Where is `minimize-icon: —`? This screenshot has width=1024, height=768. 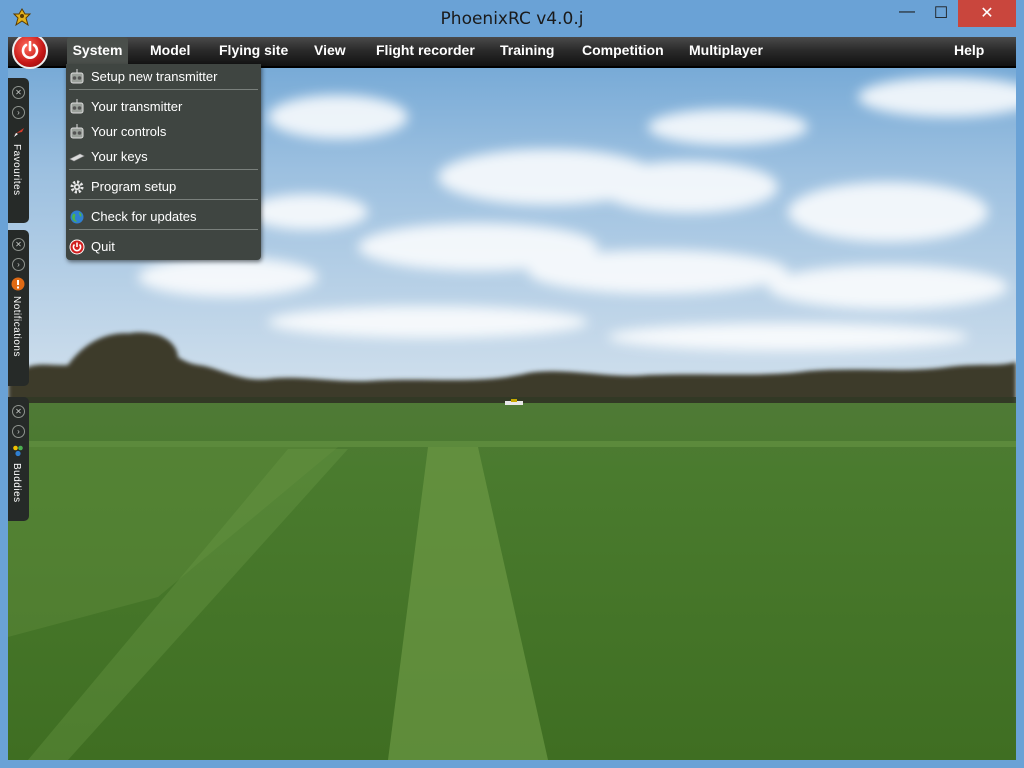
minimize-icon: — is located at coordinates (907, 11).